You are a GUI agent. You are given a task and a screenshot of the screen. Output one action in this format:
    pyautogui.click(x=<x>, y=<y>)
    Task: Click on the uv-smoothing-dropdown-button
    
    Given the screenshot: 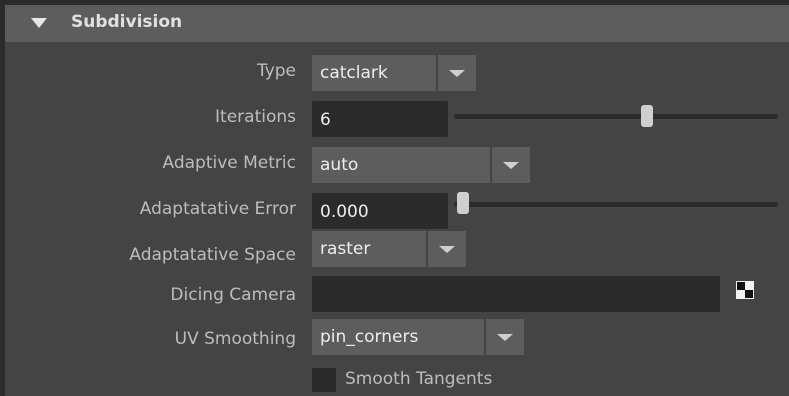 What is the action you would take?
    pyautogui.click(x=504, y=337)
    